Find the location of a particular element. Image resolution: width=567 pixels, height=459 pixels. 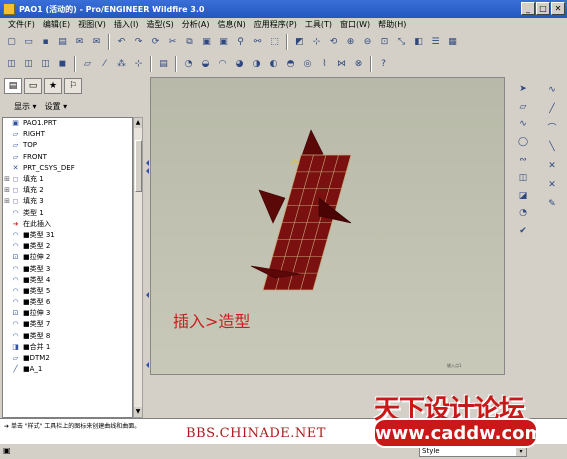

tree-item: ▱ ■DTM2 is located at coordinates (67, 358).